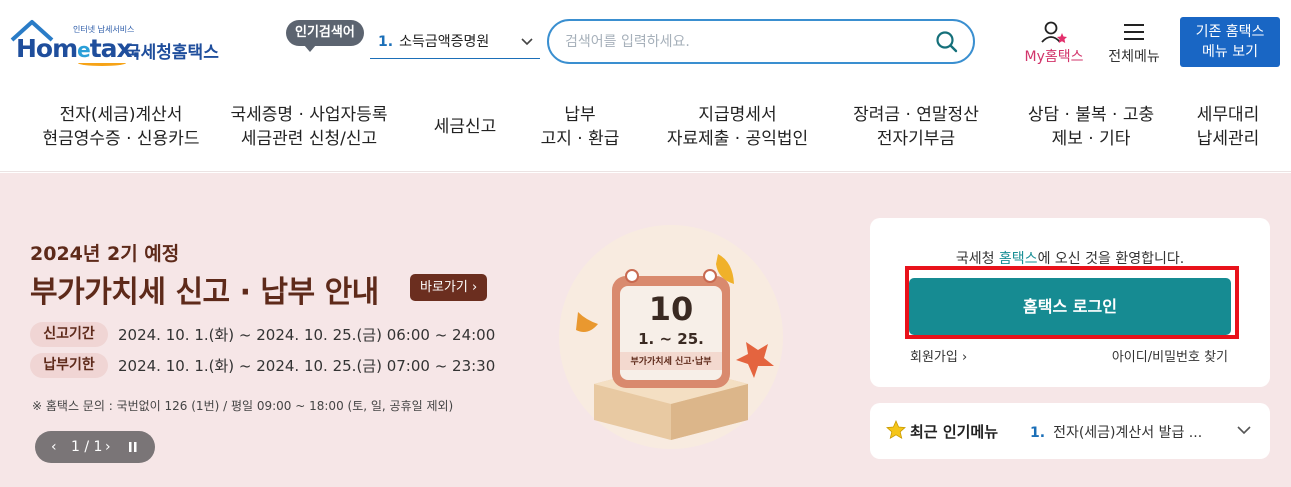 The height and width of the screenshot is (487, 1291). I want to click on nav-item-payment: 납부 고지 · 환급, so click(580, 127).